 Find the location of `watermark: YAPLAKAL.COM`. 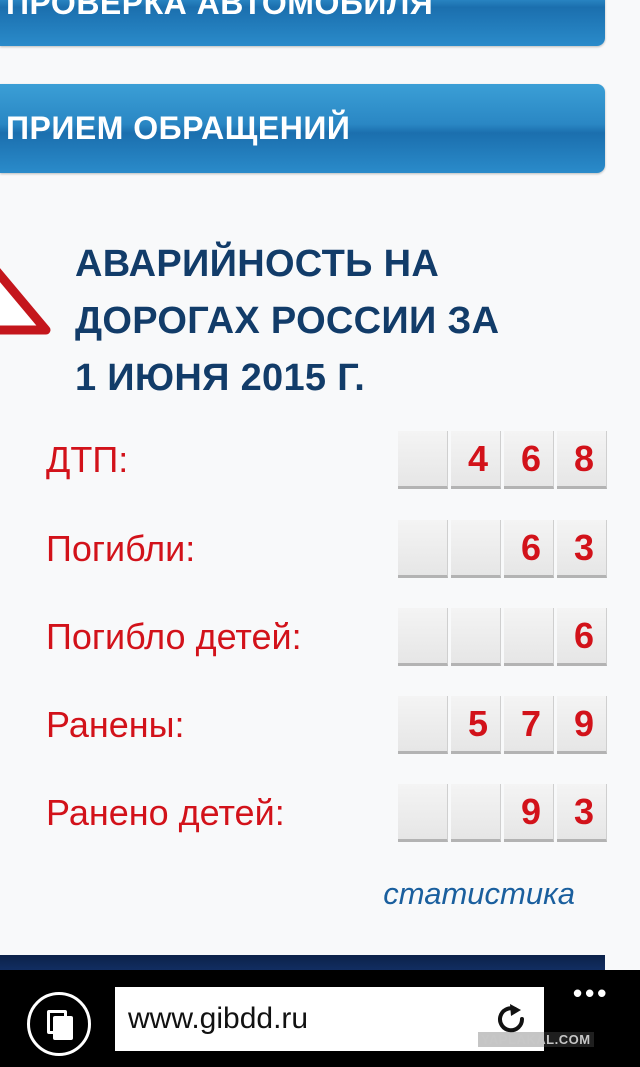

watermark: YAPLAKAL.COM is located at coordinates (536, 1039).